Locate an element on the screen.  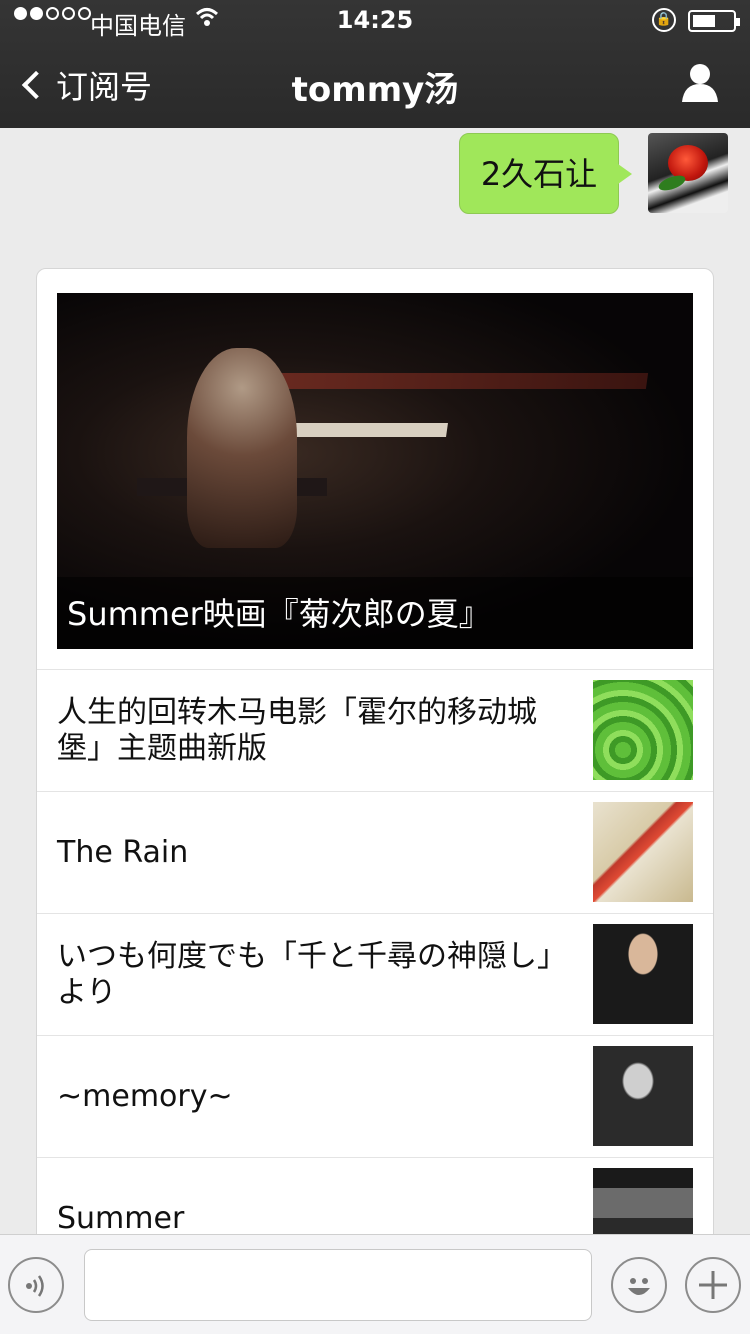
input-bar is located at coordinates (375, 1284).